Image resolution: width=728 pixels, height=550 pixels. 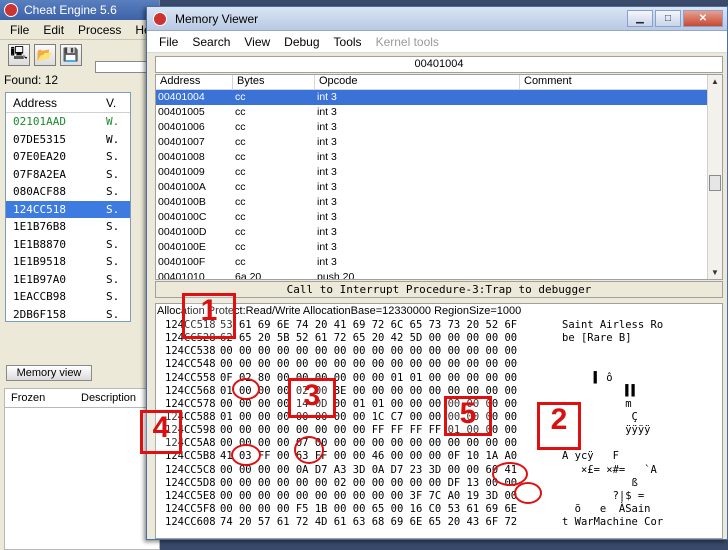 I want to click on mv-menu-file: File, so click(x=168, y=42).